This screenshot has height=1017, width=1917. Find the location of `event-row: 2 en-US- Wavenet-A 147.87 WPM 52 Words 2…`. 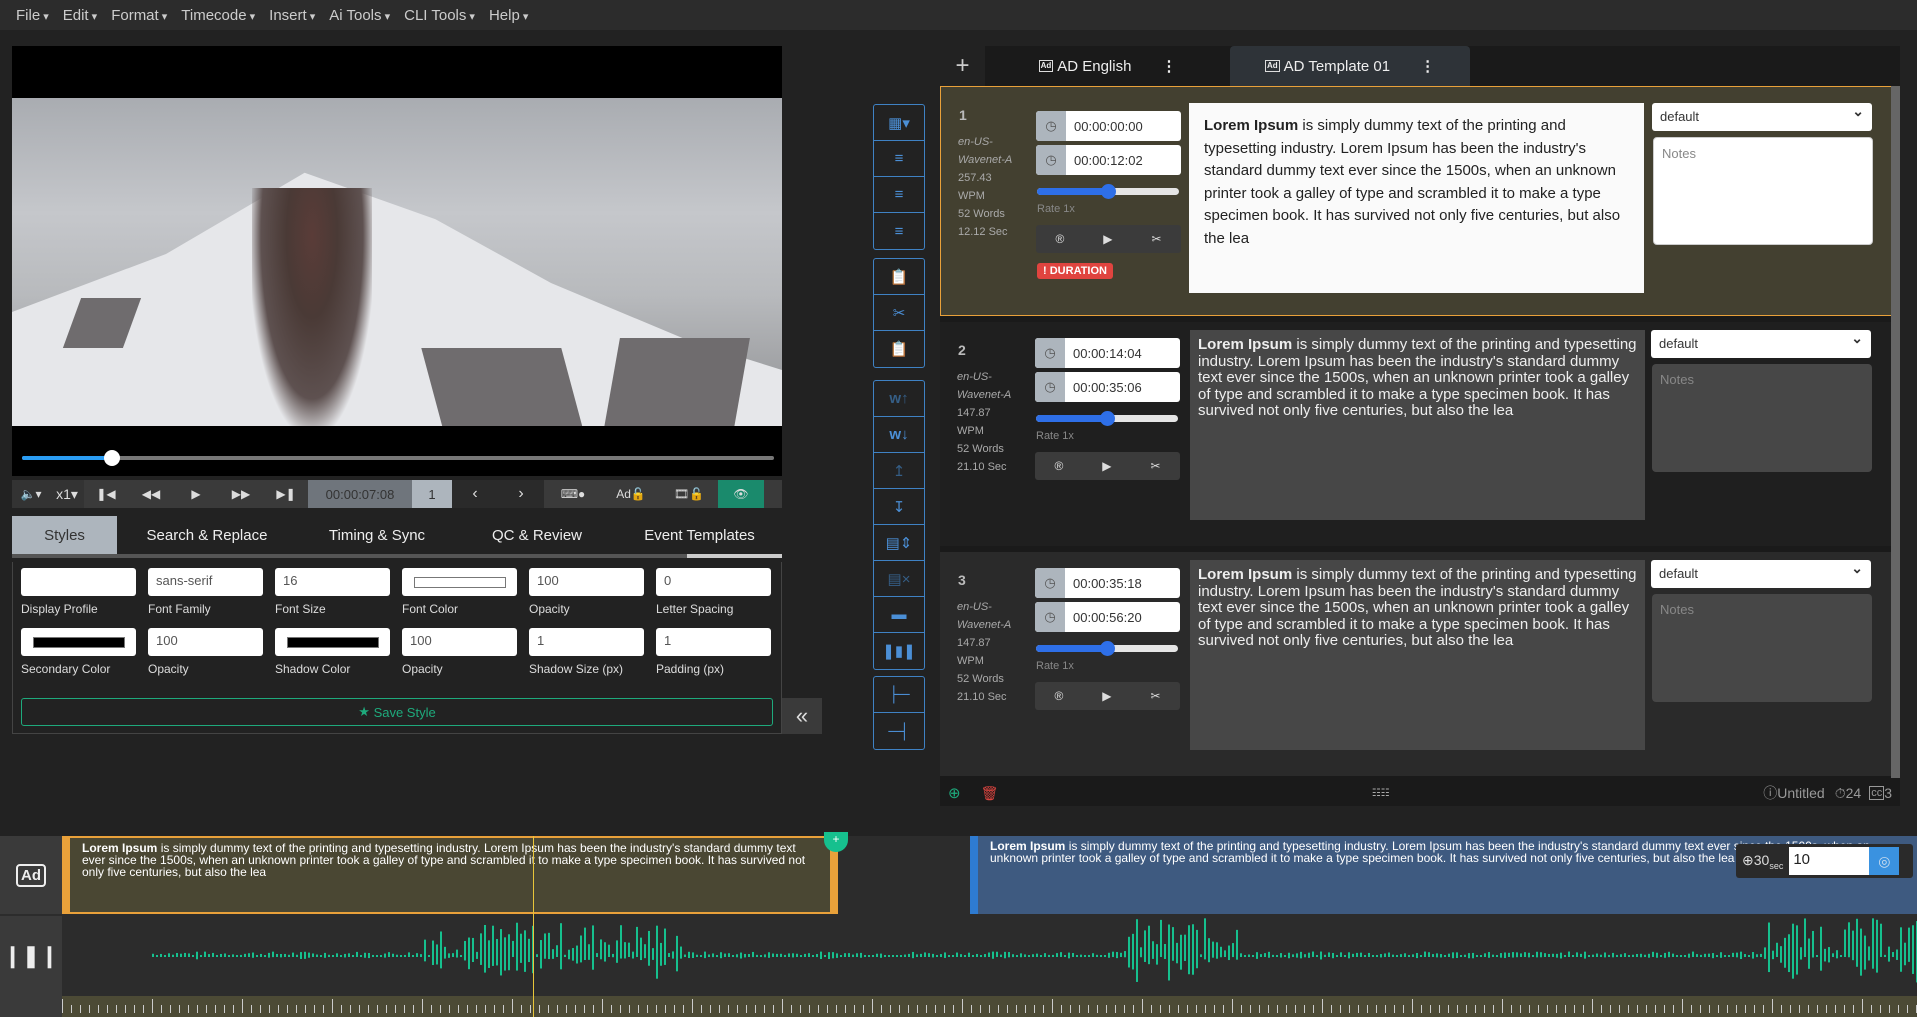

event-row: 2 en-US- Wavenet-A 147.87 WPM 52 Words 2… is located at coordinates (1416, 434).